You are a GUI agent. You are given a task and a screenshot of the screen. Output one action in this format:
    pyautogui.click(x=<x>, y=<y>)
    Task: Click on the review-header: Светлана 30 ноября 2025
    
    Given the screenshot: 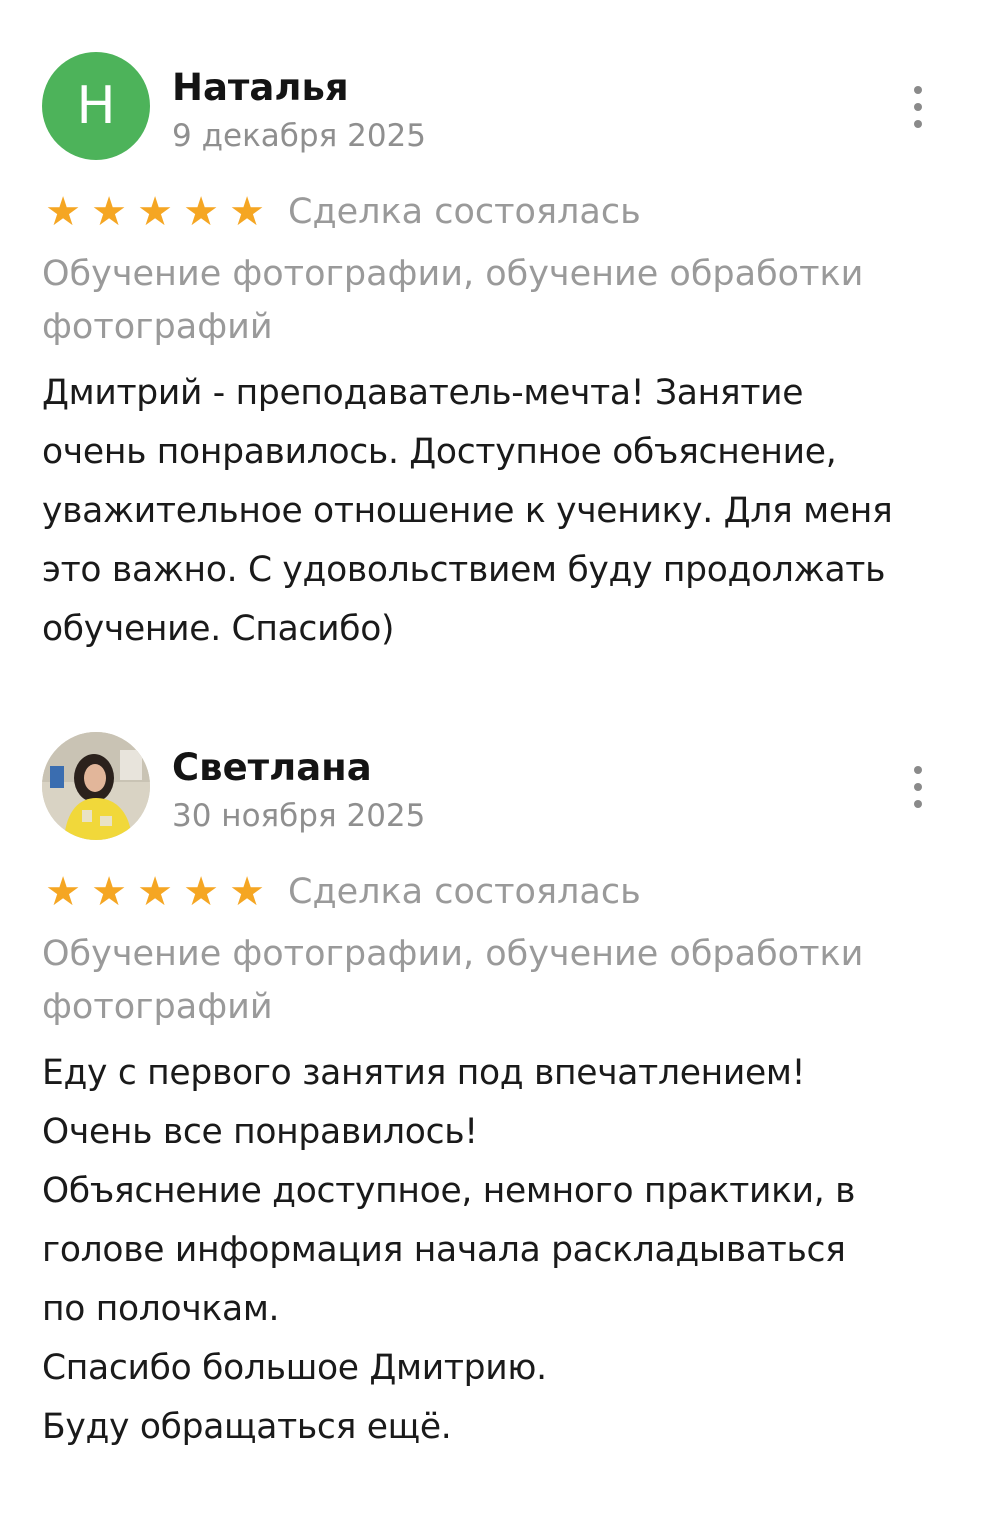 What is the action you would take?
    pyautogui.click(x=492, y=788)
    